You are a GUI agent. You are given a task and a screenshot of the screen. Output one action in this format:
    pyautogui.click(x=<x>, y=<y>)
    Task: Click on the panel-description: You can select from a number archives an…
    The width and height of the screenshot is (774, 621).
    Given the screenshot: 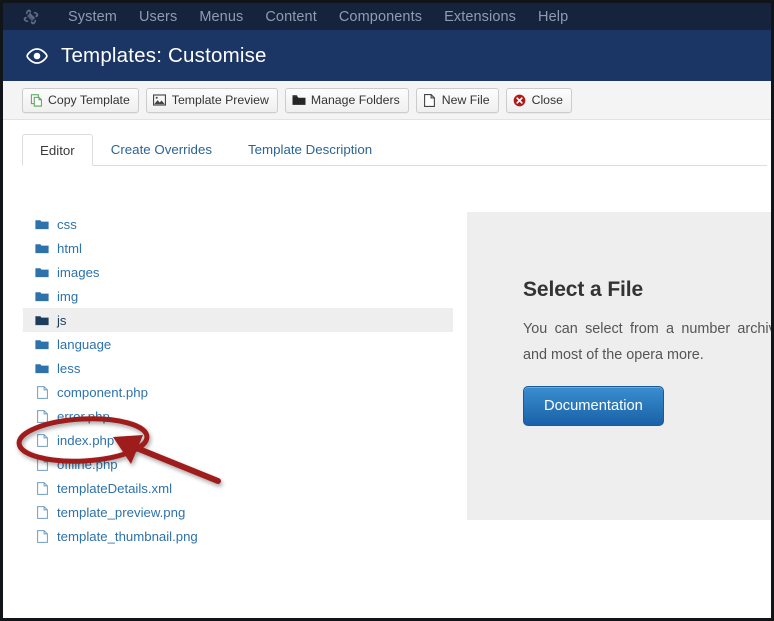 What is the action you would take?
    pyautogui.click(x=648, y=342)
    